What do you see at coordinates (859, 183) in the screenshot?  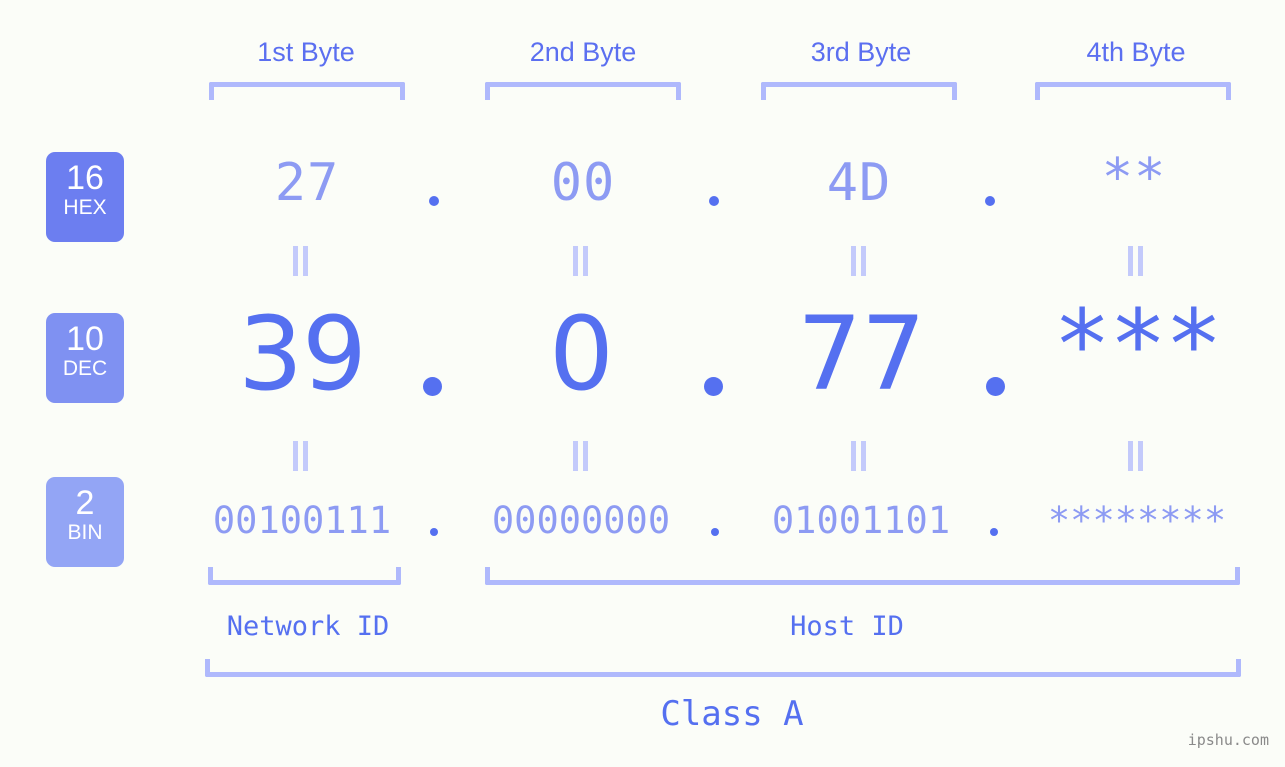 I see `hex-byte-3: 4D` at bounding box center [859, 183].